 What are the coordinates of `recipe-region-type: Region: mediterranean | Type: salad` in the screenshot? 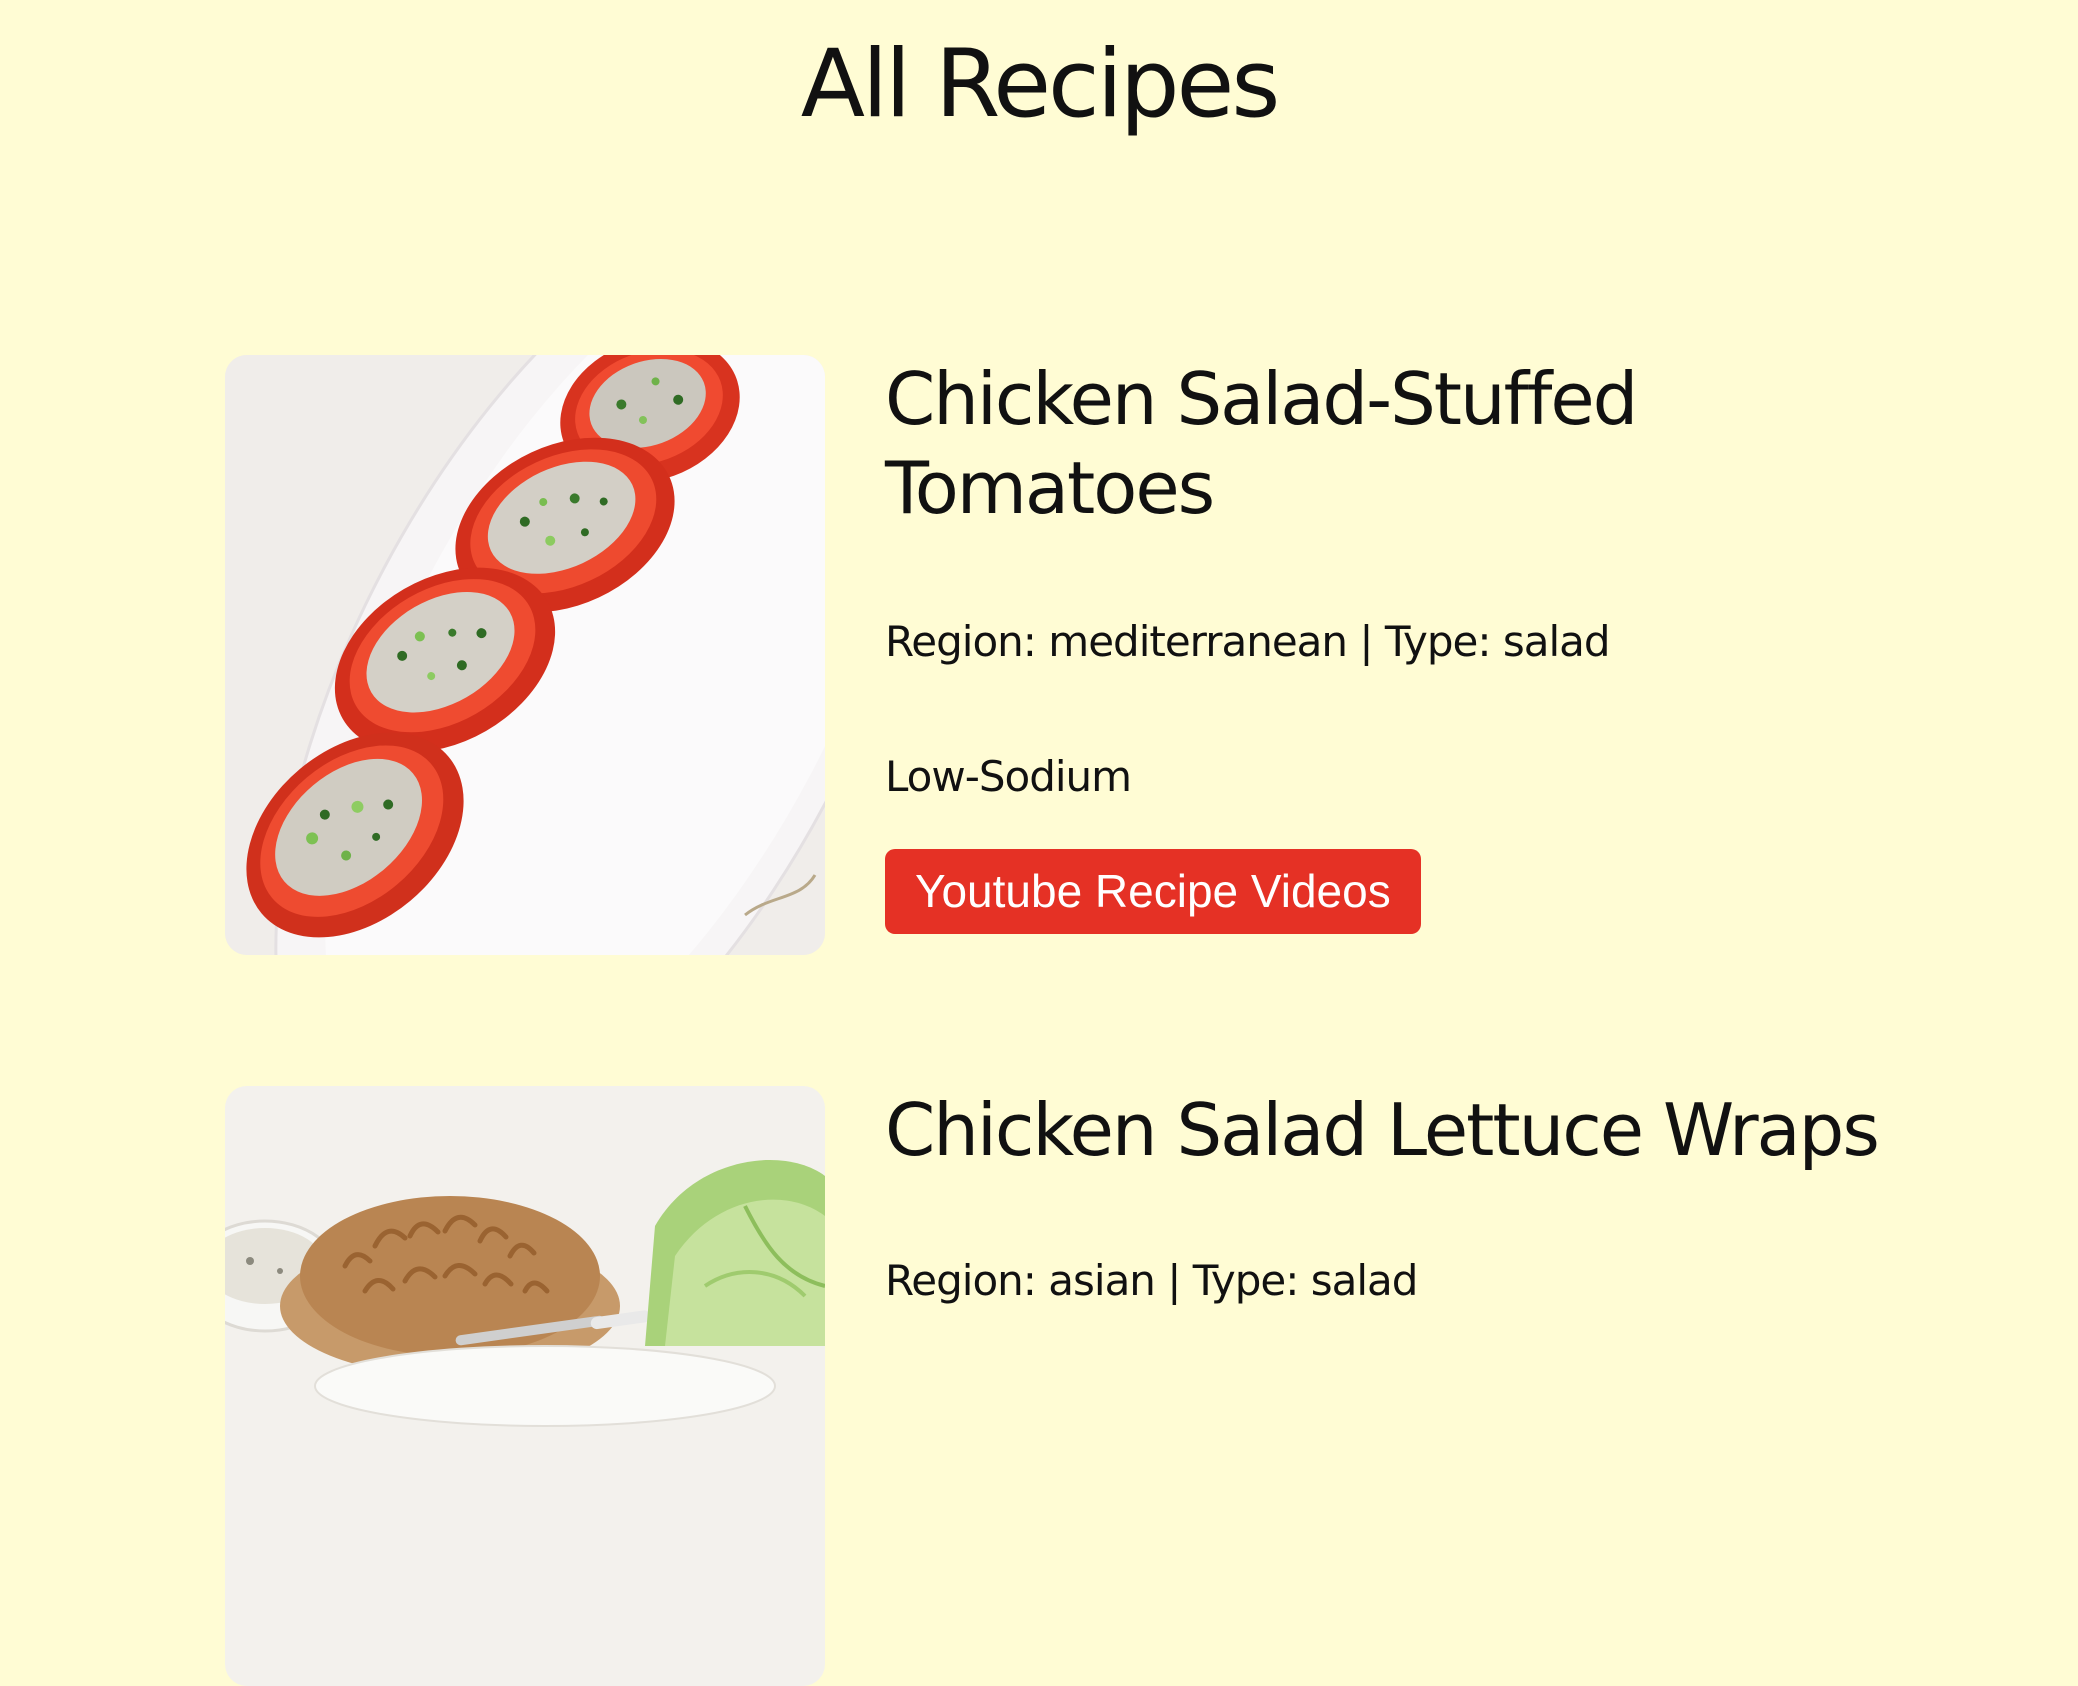 It's located at (1248, 641).